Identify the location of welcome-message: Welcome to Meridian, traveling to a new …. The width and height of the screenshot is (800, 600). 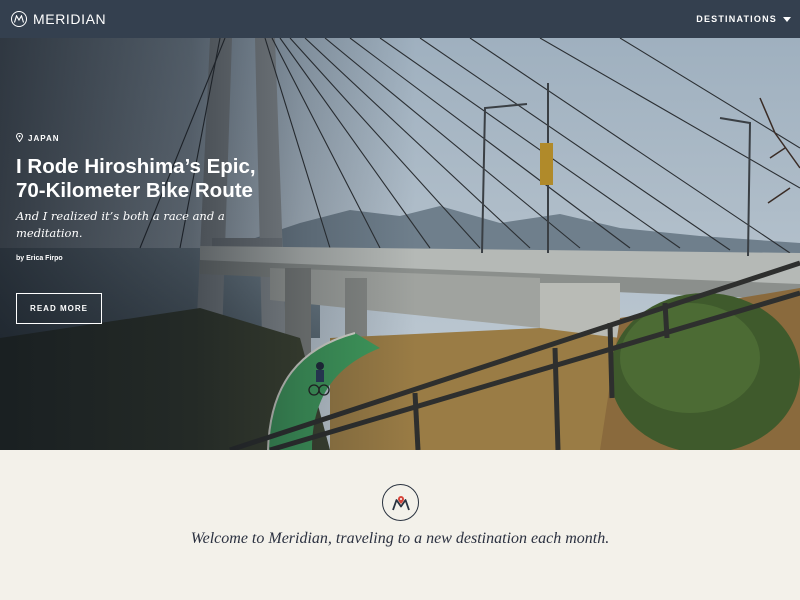
(400, 538).